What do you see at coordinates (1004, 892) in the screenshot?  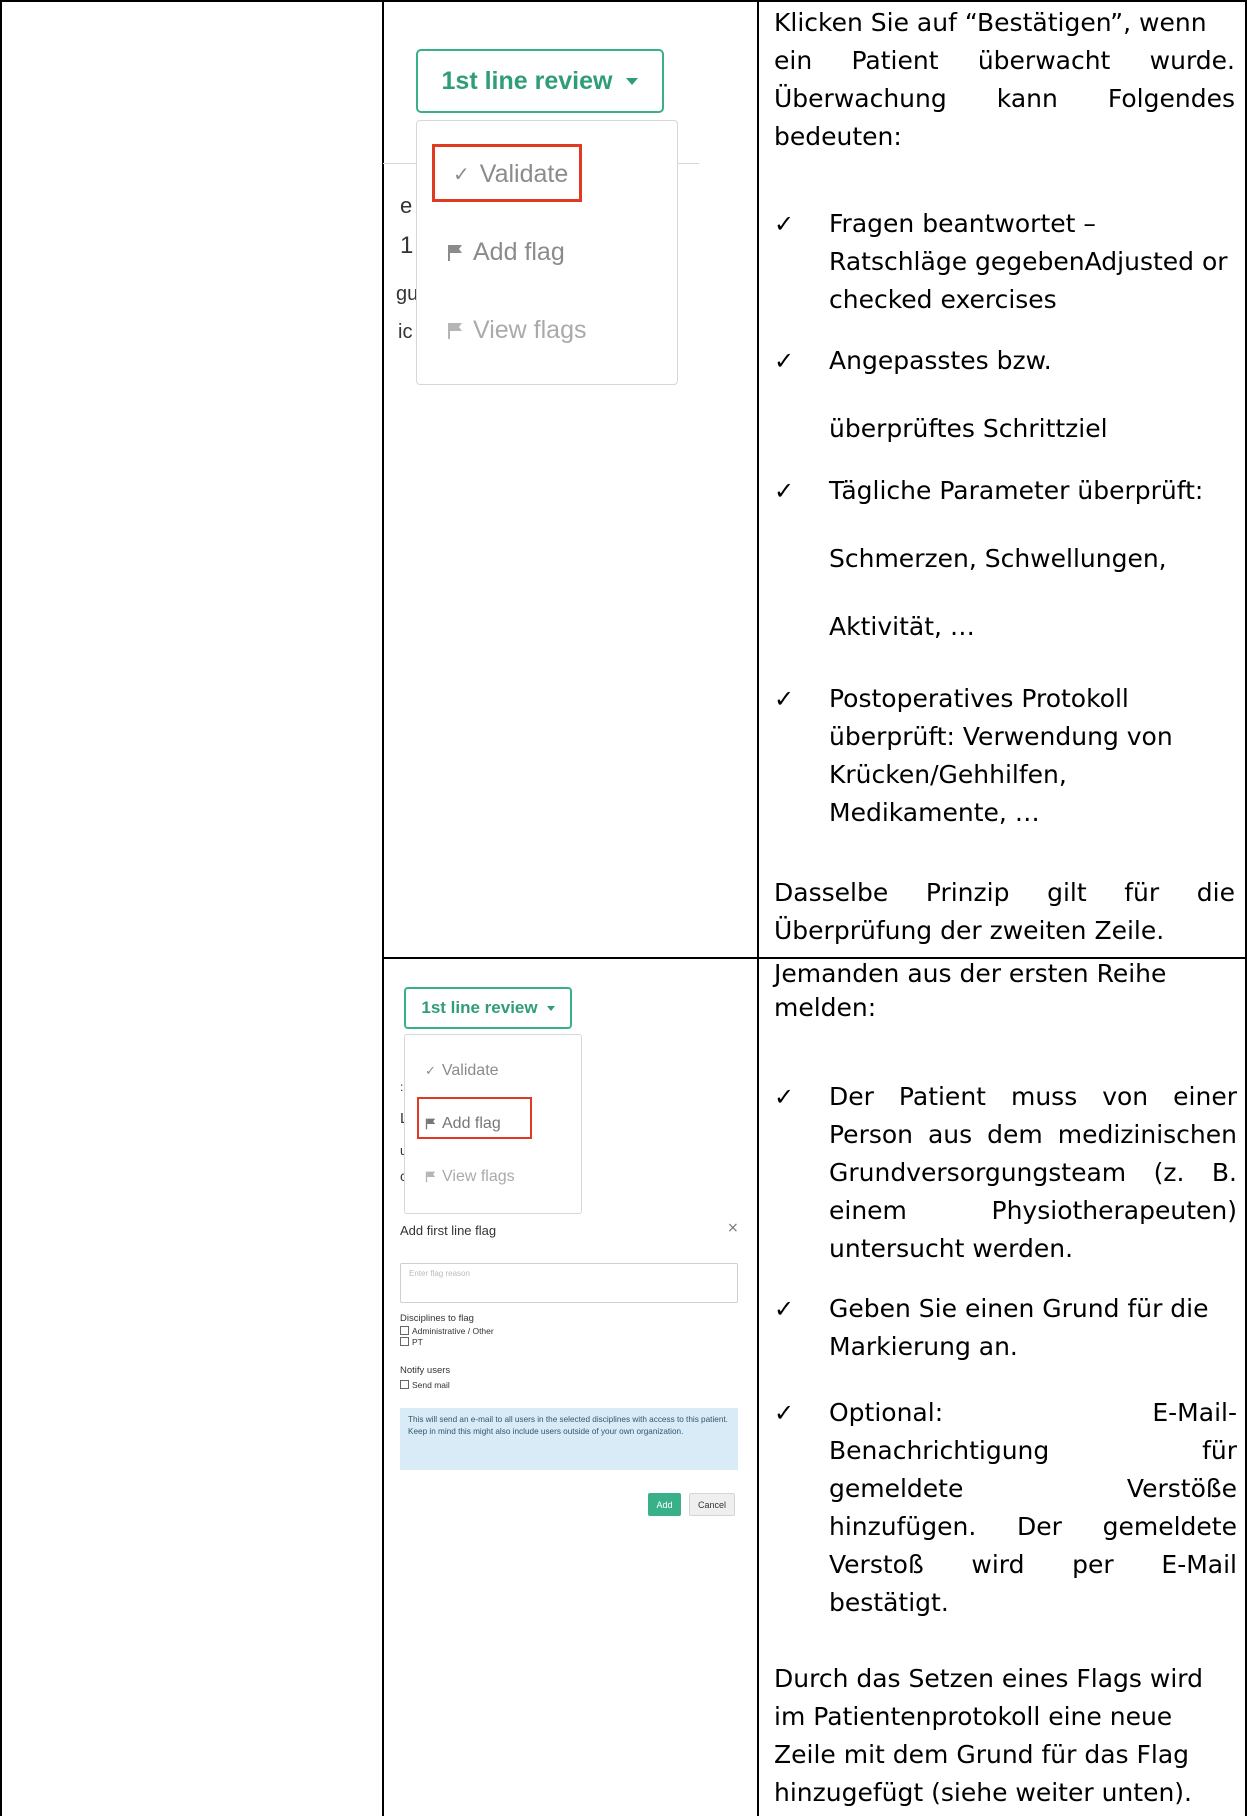 I see `closing-line: Dasselbe Prinzip gilt für die` at bounding box center [1004, 892].